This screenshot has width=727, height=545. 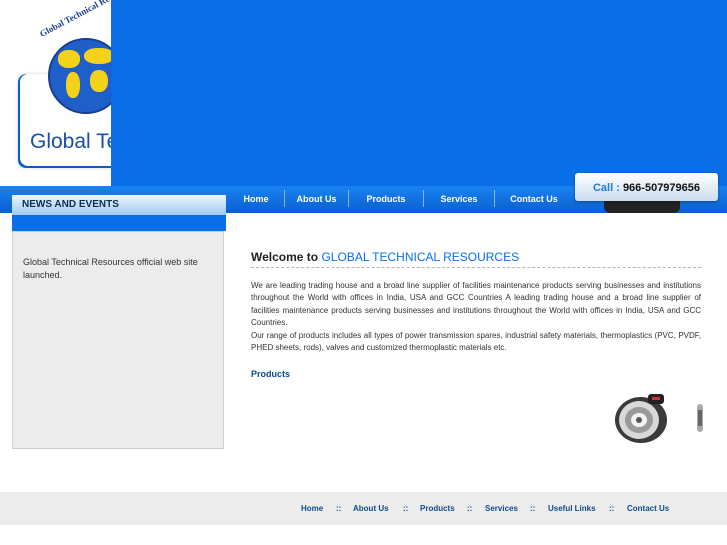 I want to click on page-title: Welcome to GLOBAL TECHNICAL RESOURCES, so click(x=385, y=257).